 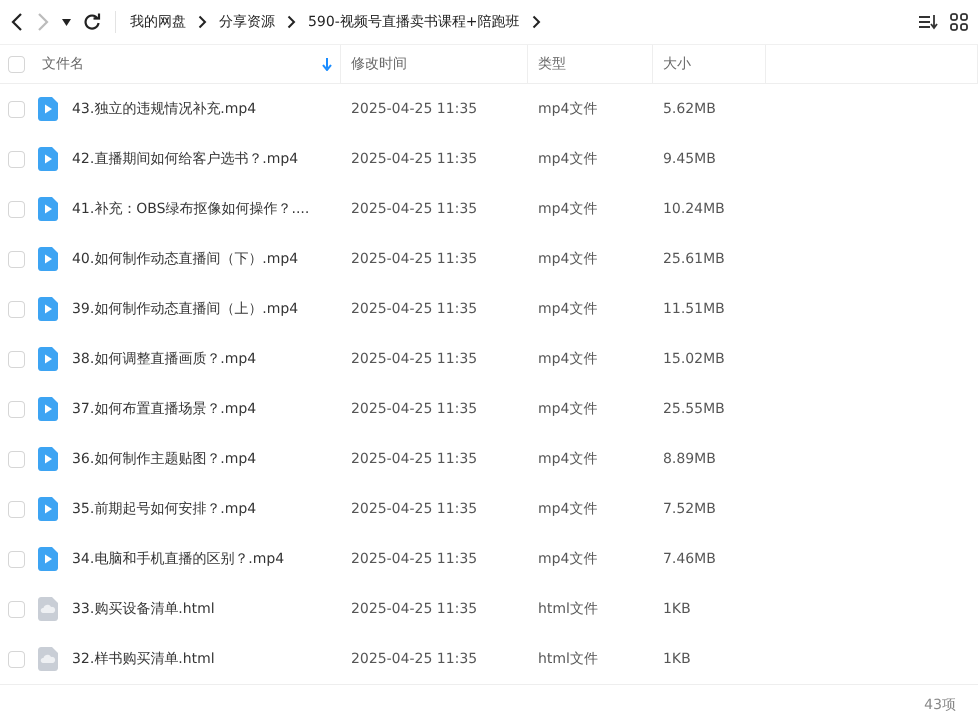 I want to click on column-header: 大小, so click(x=677, y=64).